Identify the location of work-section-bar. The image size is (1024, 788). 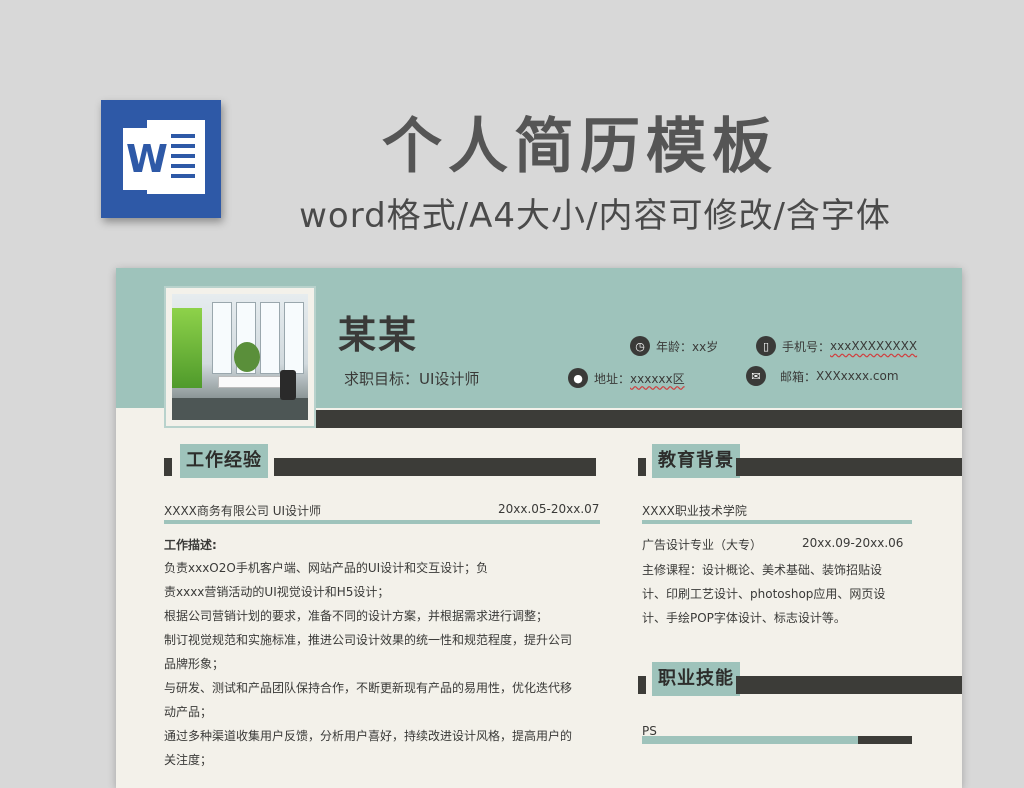
(435, 467).